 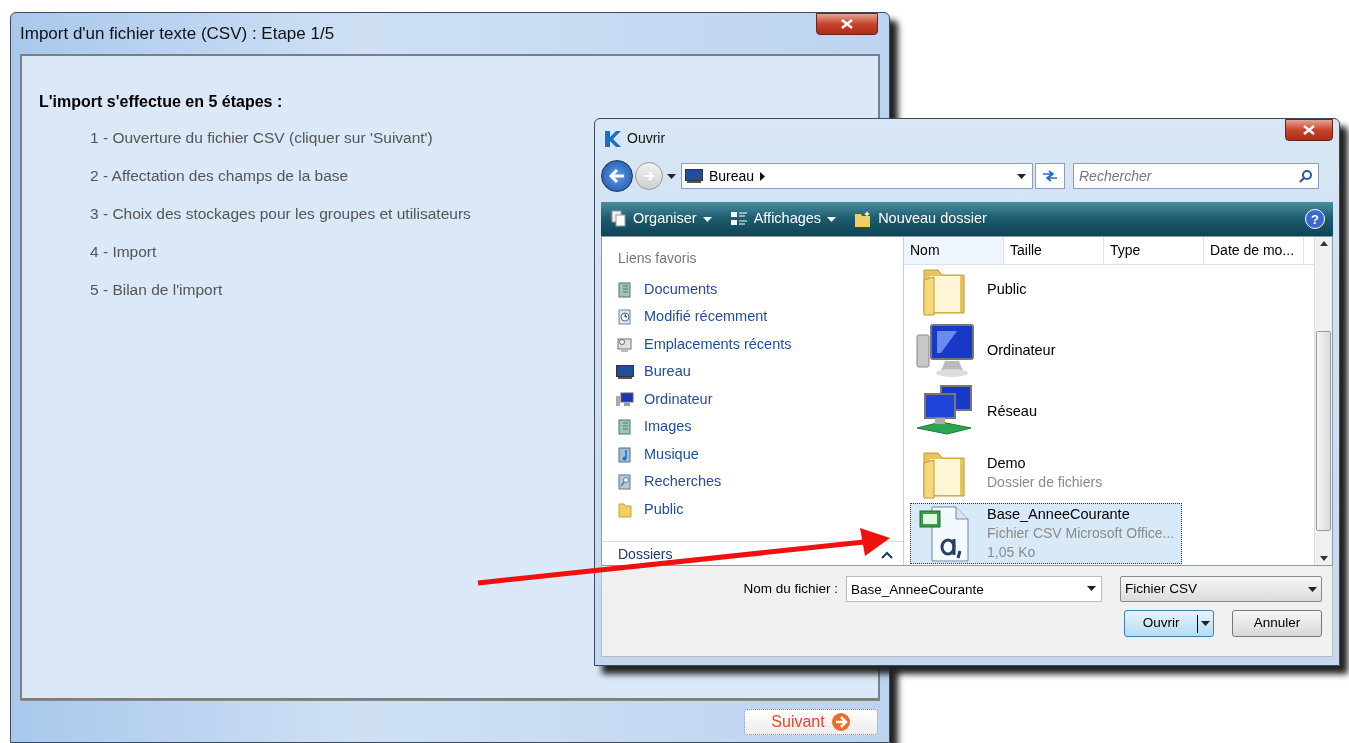 I want to click on window-title: Import d'un fichier texte (CSV) : Etape 1/5, so click(x=177, y=34).